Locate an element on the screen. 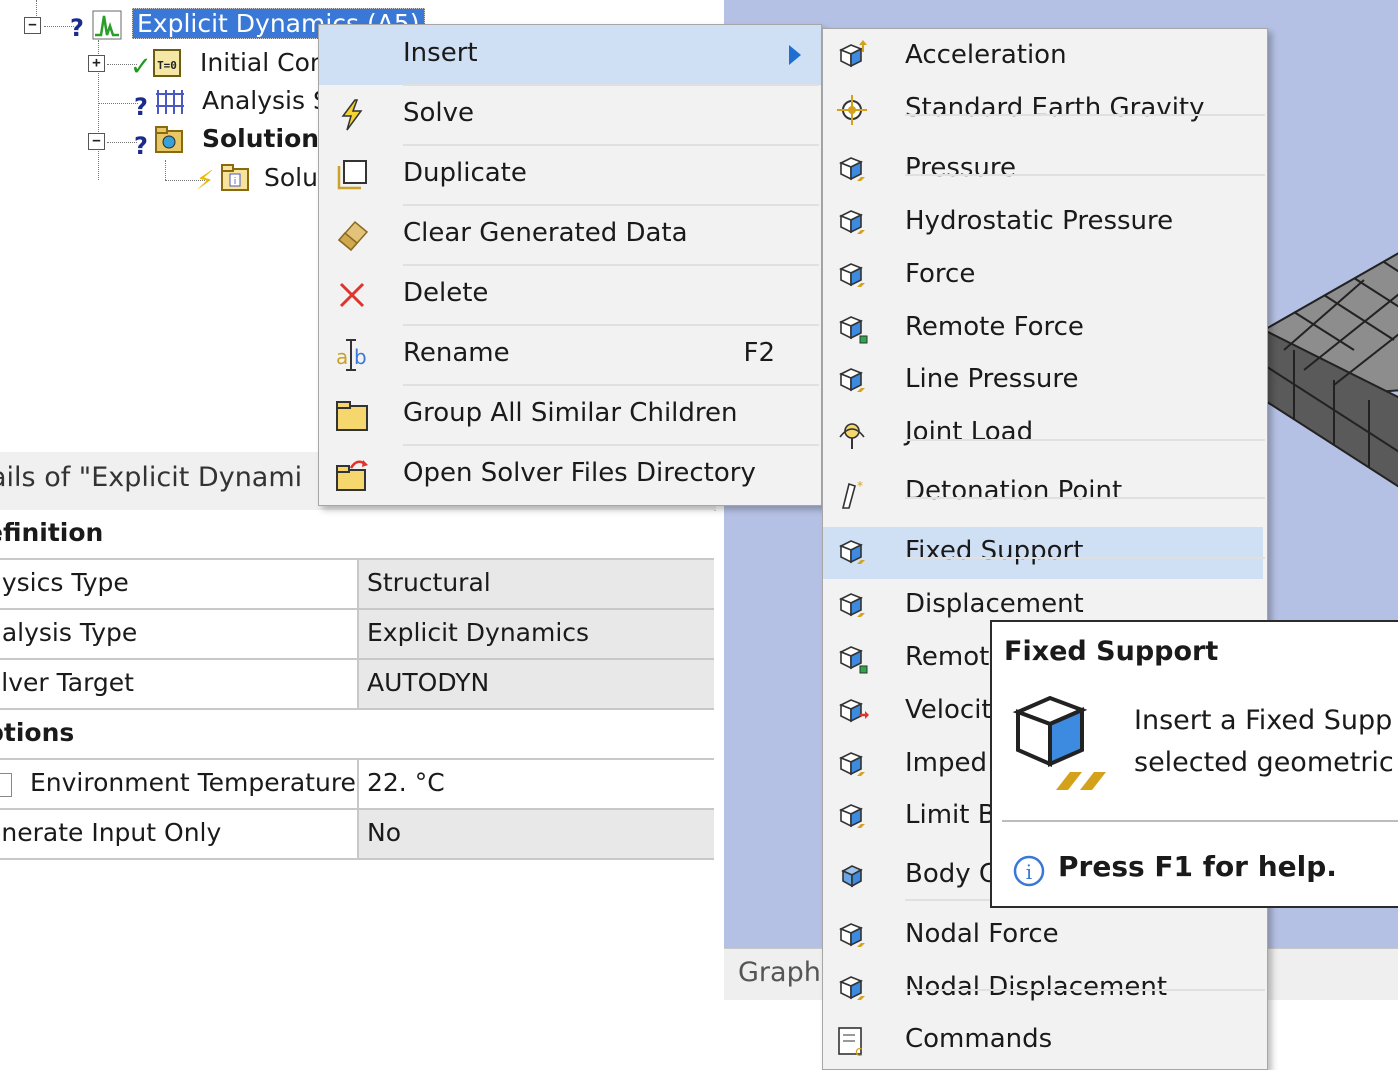 Image resolution: width=1398 pixels, height=1070 pixels. solution-icon is located at coordinates (169, 139).